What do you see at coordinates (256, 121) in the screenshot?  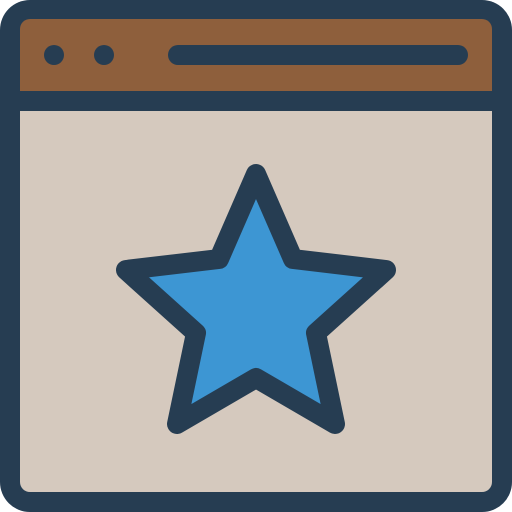 I see `window-body-top` at bounding box center [256, 121].